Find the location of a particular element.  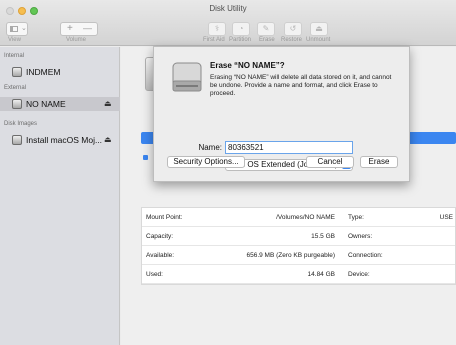

info-label: Capacity: is located at coordinates (160, 236).